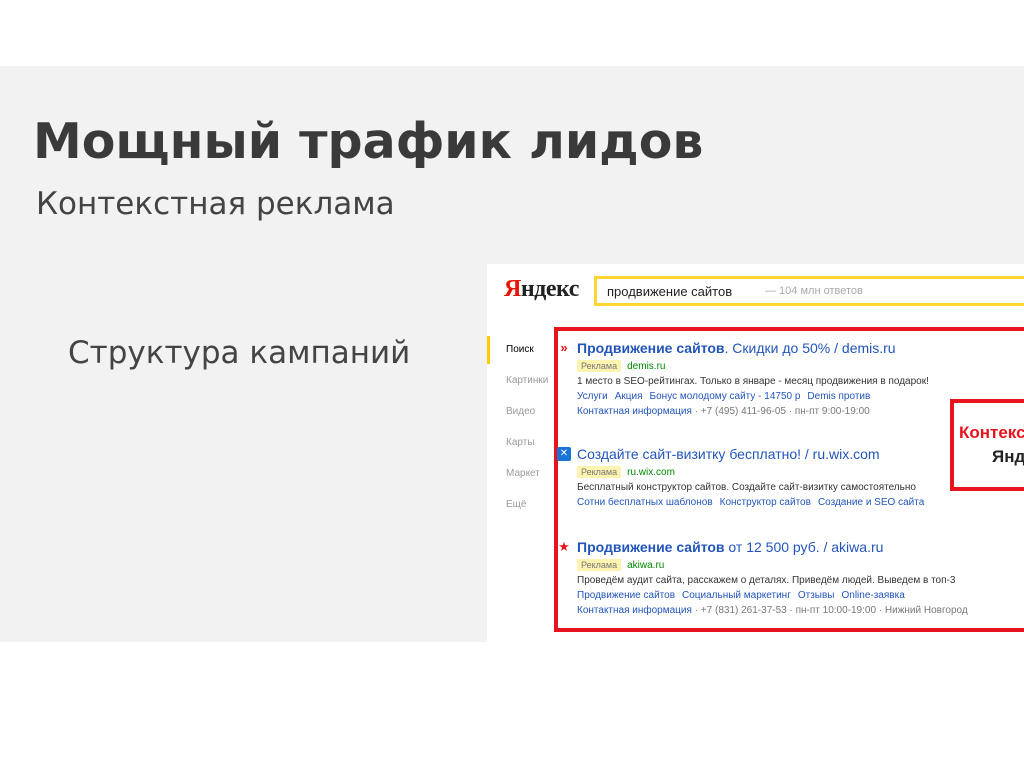 The width and height of the screenshot is (1024, 767). Describe the element at coordinates (564, 347) in the screenshot. I see `double-chevron-up-icon: »` at that location.